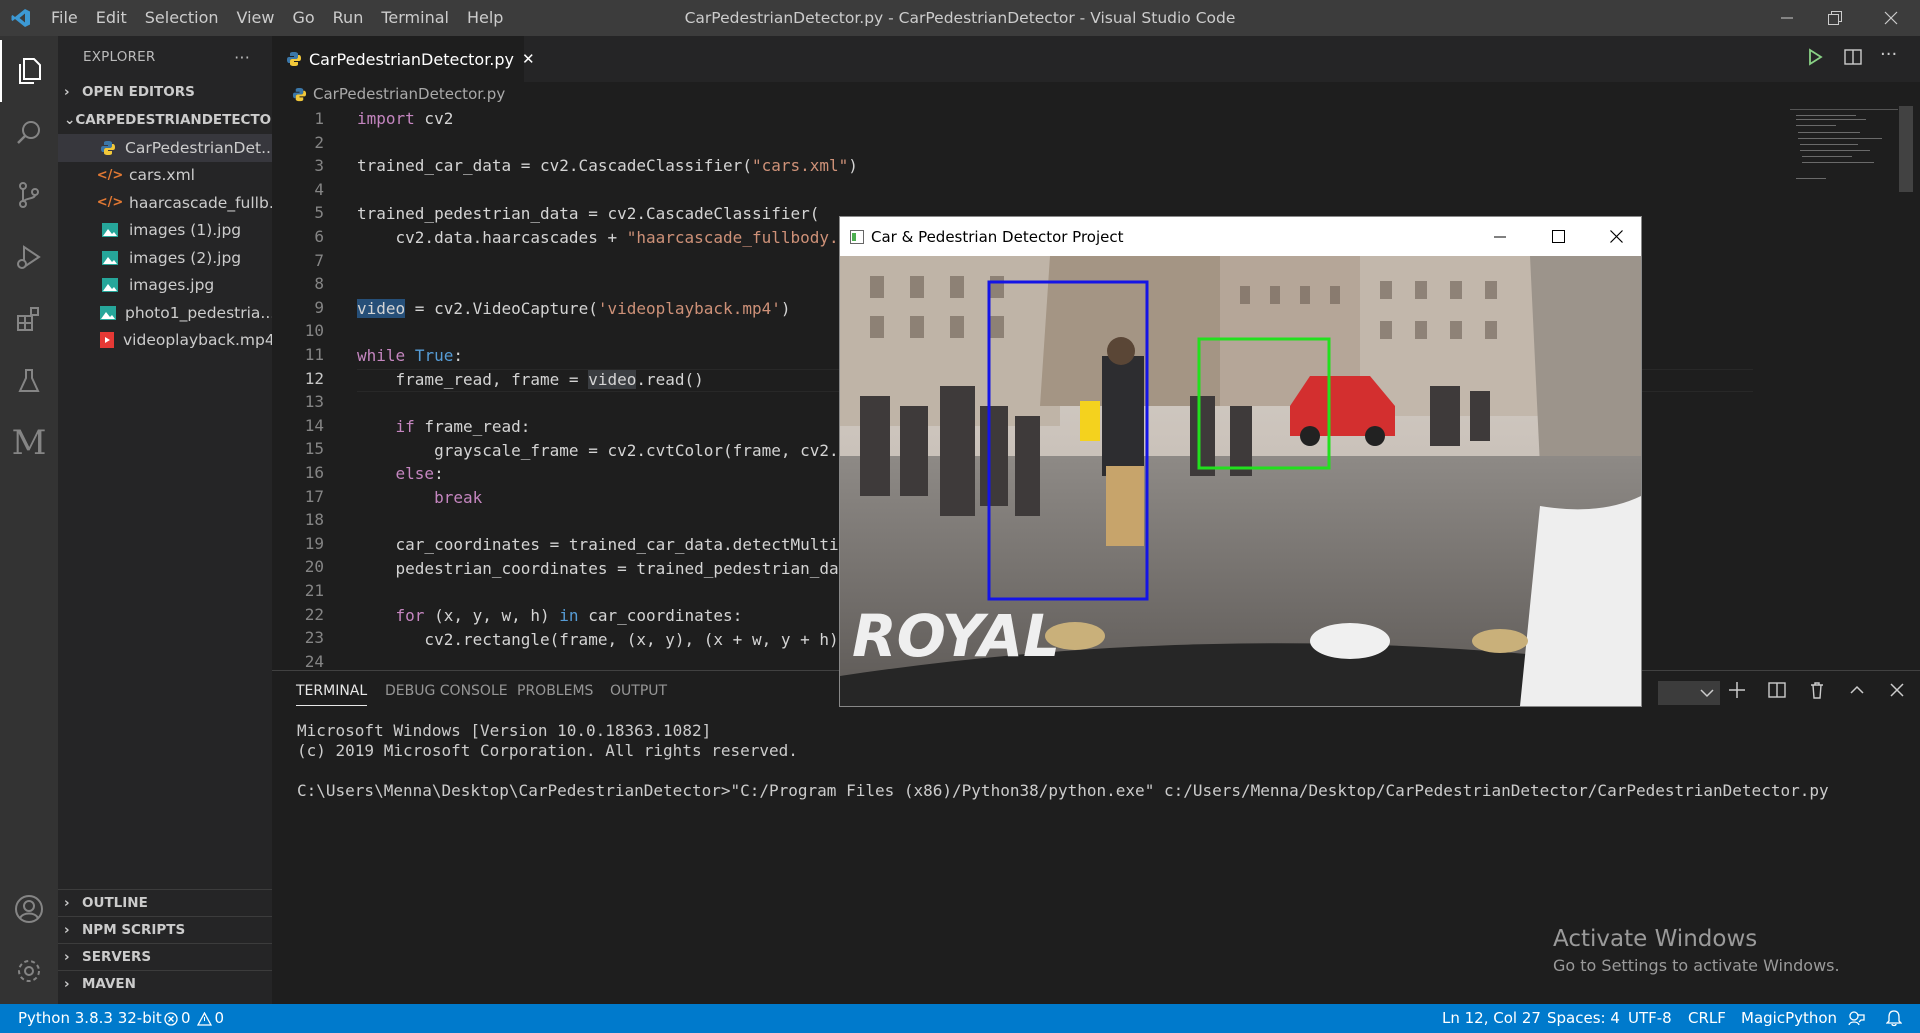 The image size is (1920, 1033). I want to click on run-debug-icon, so click(29, 257).